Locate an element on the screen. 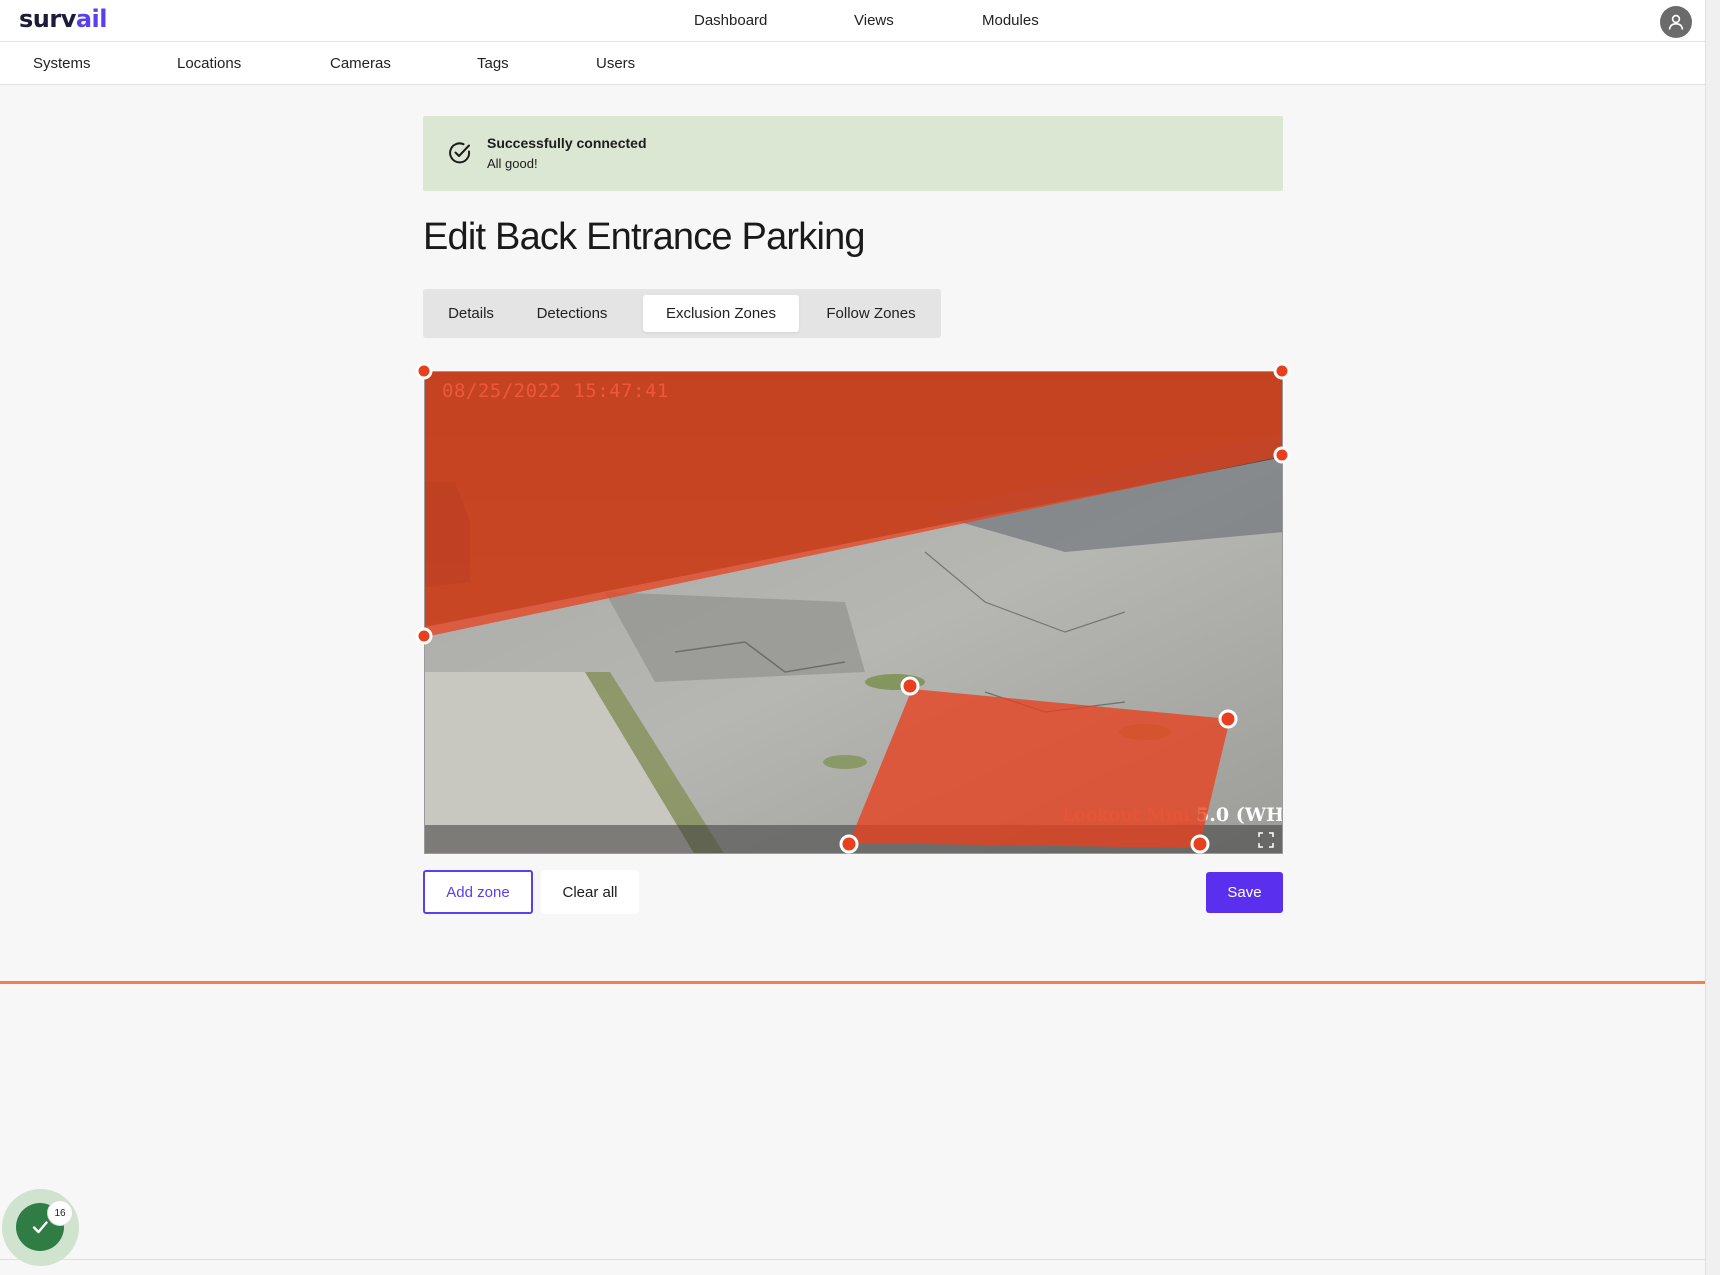 Image resolution: width=1720 pixels, height=1275 pixels. page-scrollbar is located at coordinates (1712, 637).